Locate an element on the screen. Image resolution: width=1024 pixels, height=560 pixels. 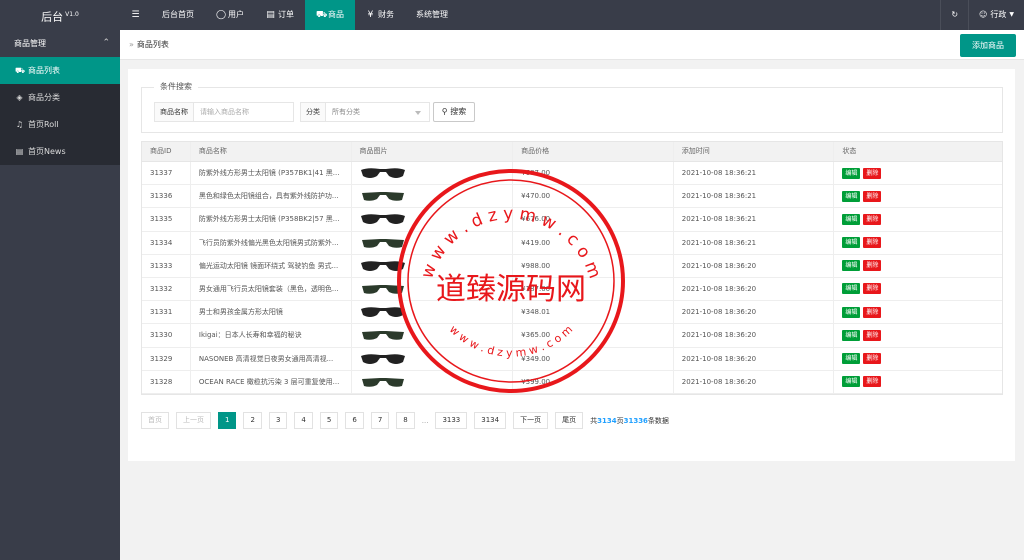
product-price: ¥607.00 is located at coordinates (593, 173).